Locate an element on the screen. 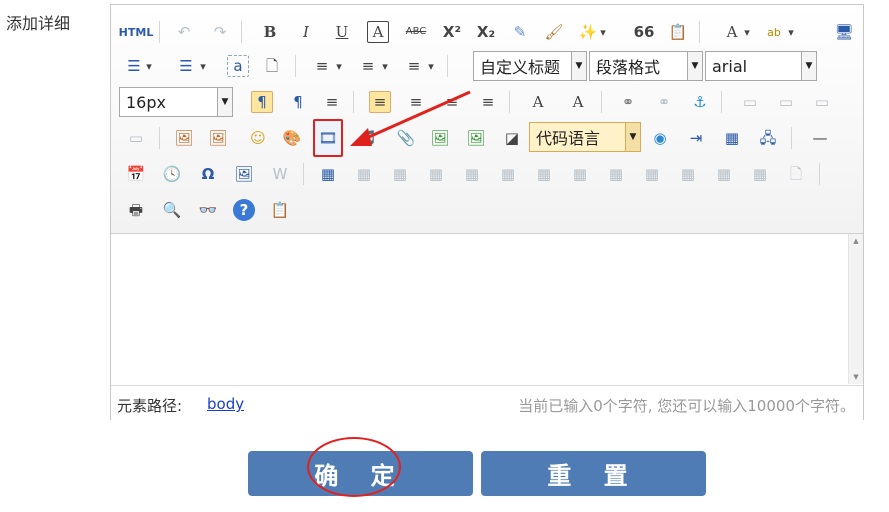 This screenshot has height=512, width=889. time-icon: 🕓 is located at coordinates (172, 174).